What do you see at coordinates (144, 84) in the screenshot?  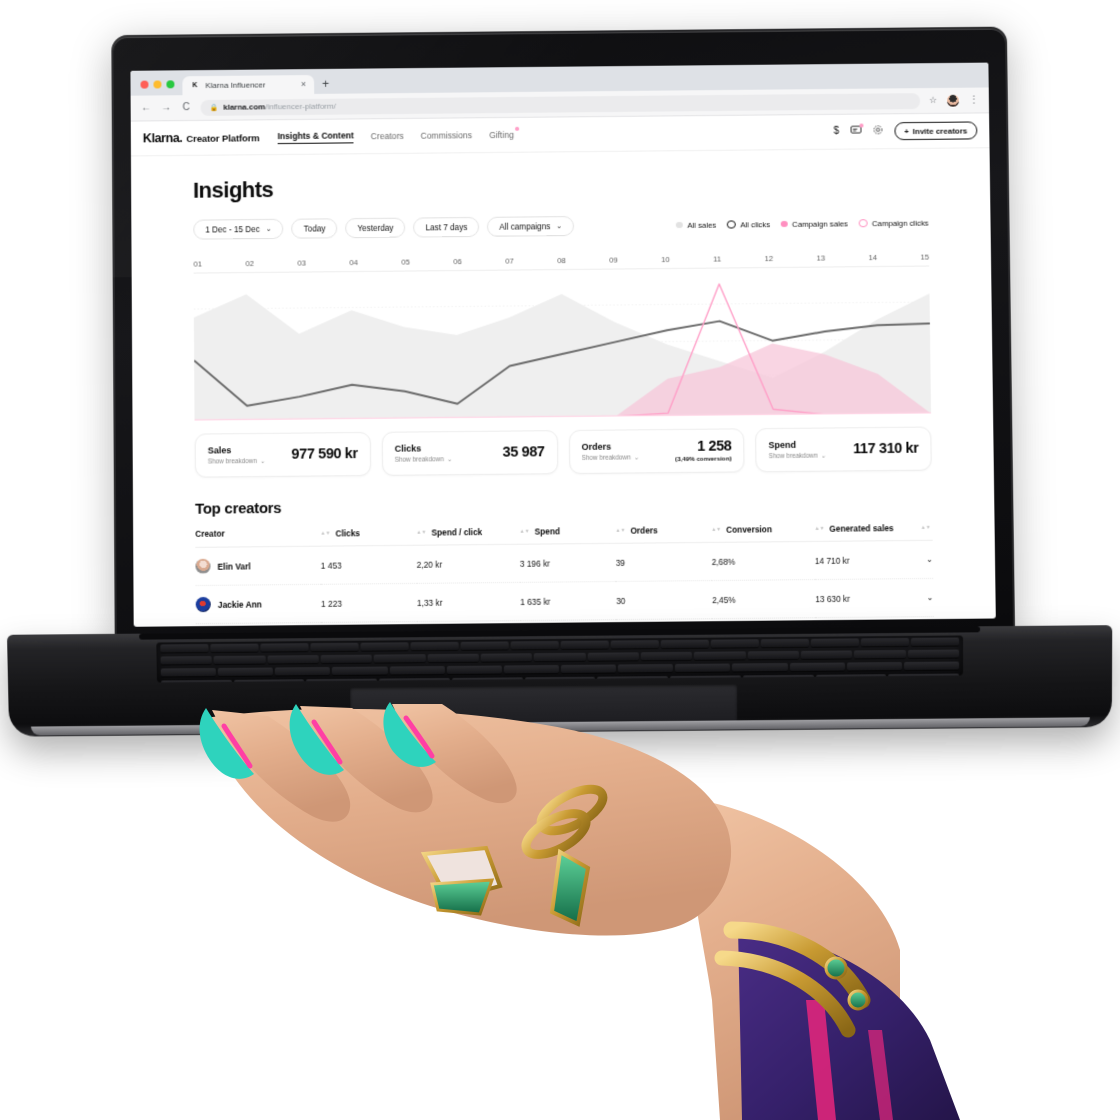 I see `close-window-button` at bounding box center [144, 84].